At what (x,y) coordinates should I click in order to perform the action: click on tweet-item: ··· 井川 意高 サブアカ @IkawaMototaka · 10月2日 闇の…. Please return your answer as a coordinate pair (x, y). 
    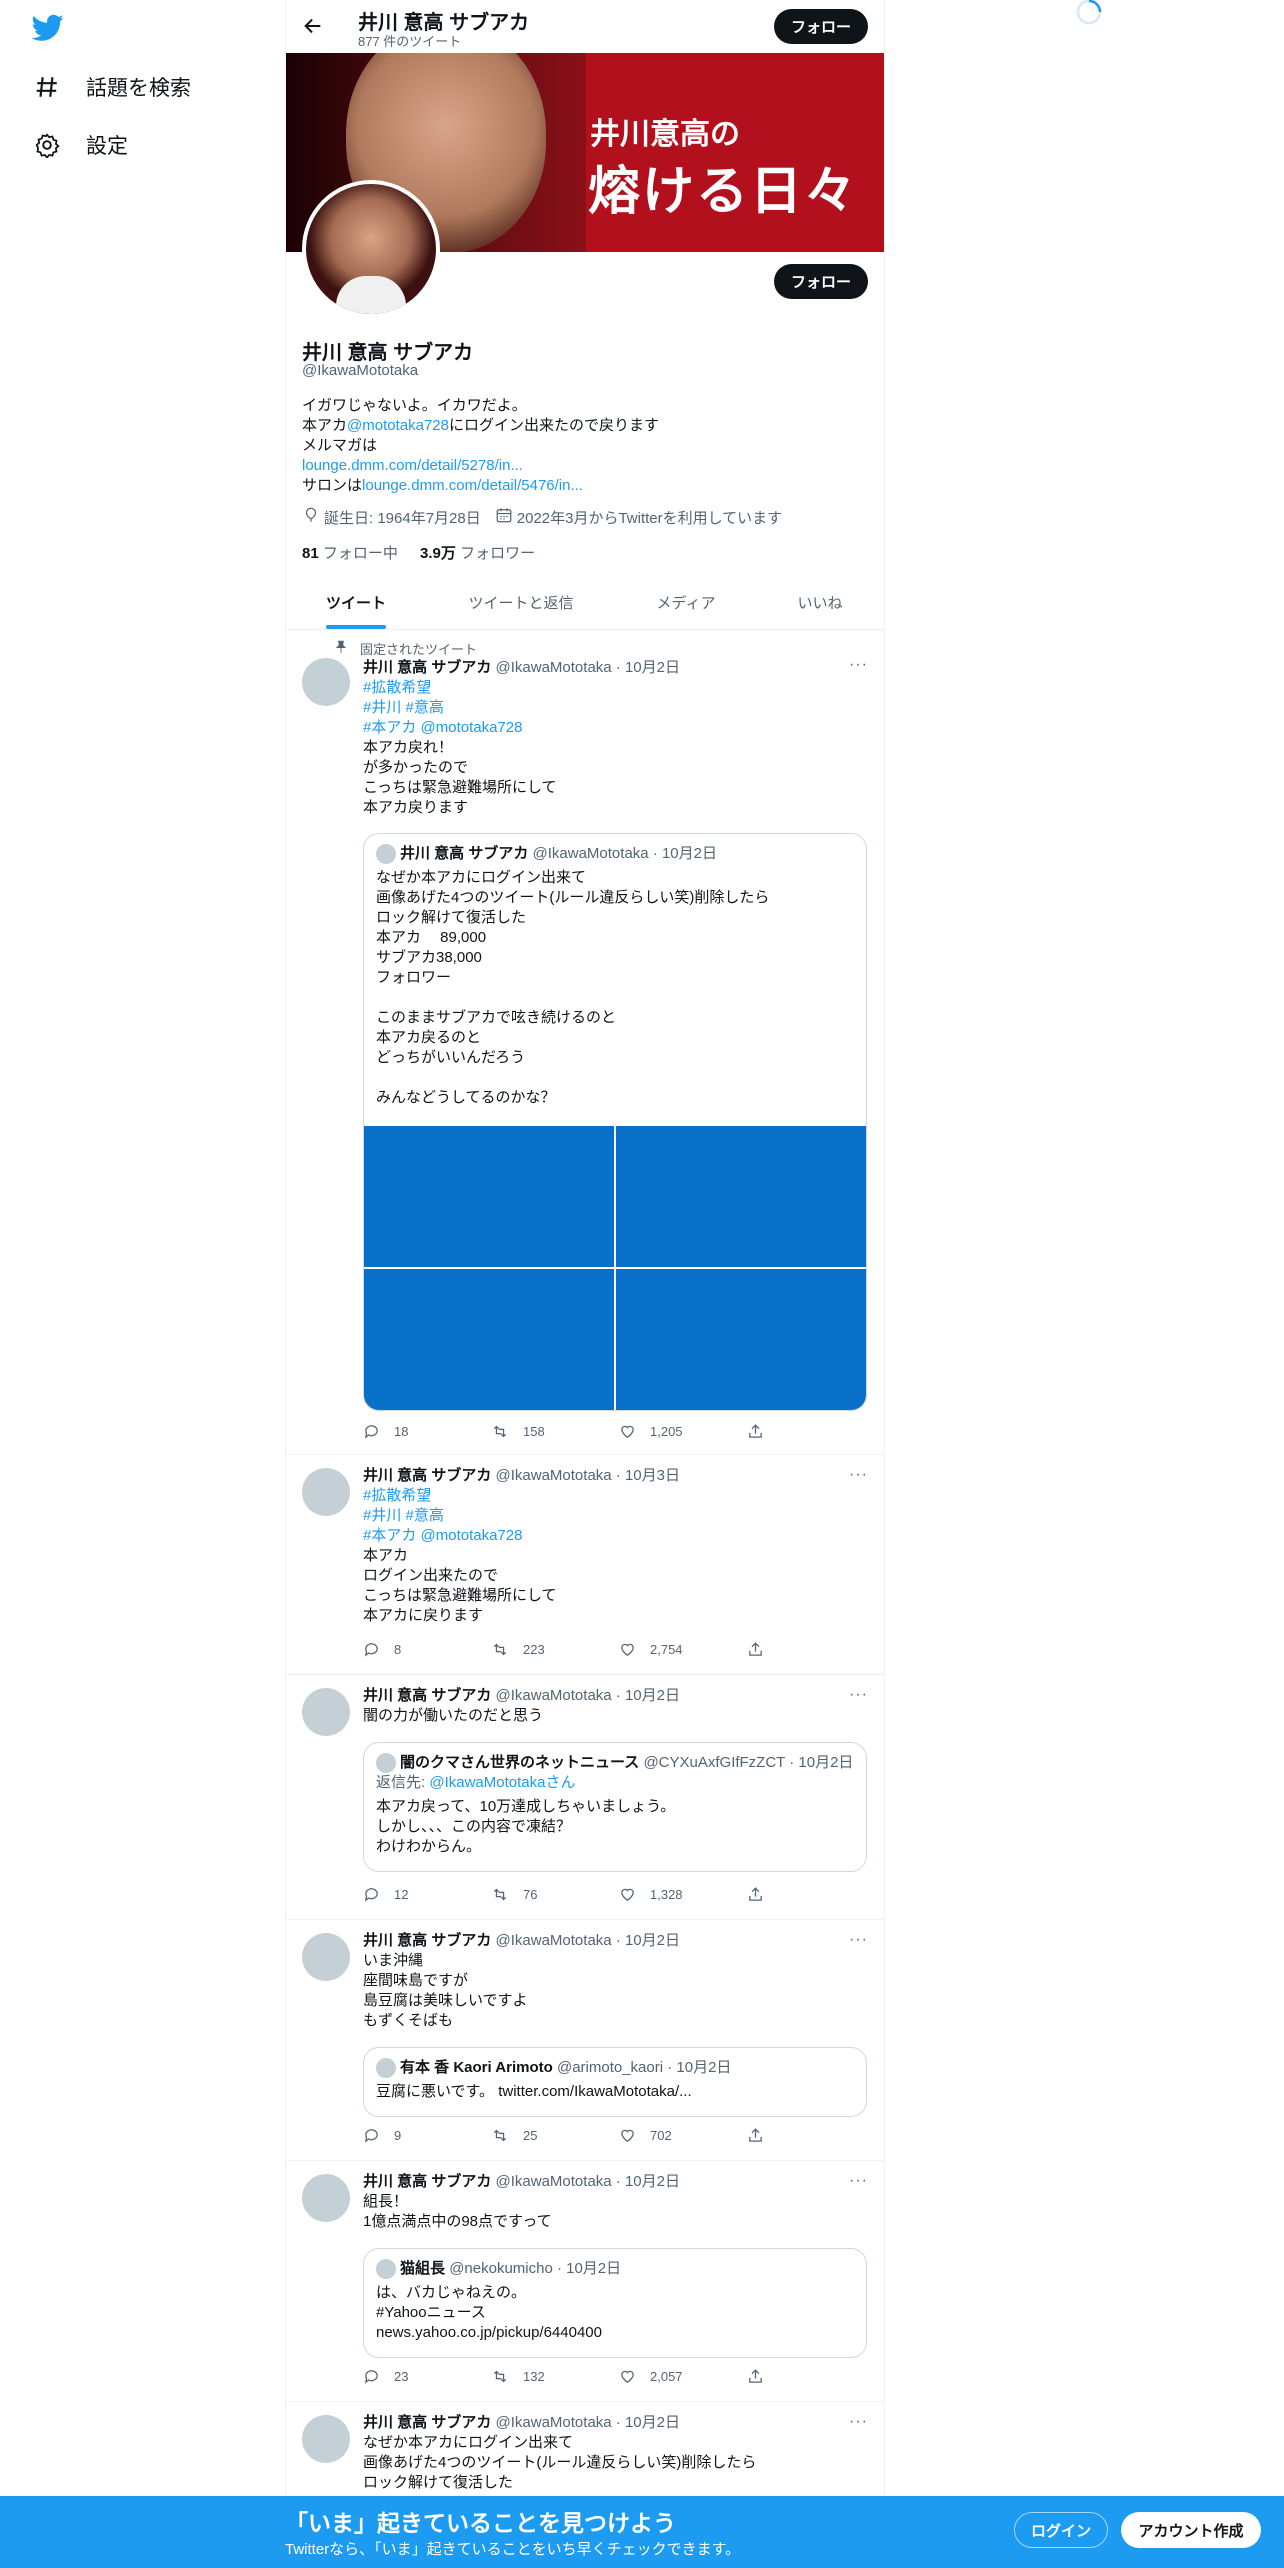
    Looking at the image, I should click on (585, 1797).